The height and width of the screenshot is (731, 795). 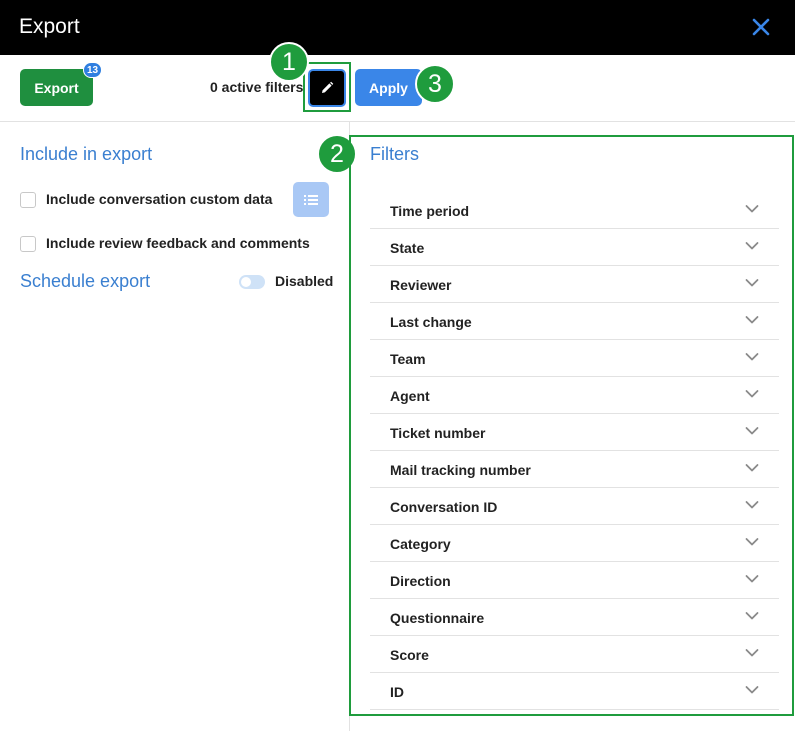 I want to click on filter-label: Time period, so click(x=430, y=211).